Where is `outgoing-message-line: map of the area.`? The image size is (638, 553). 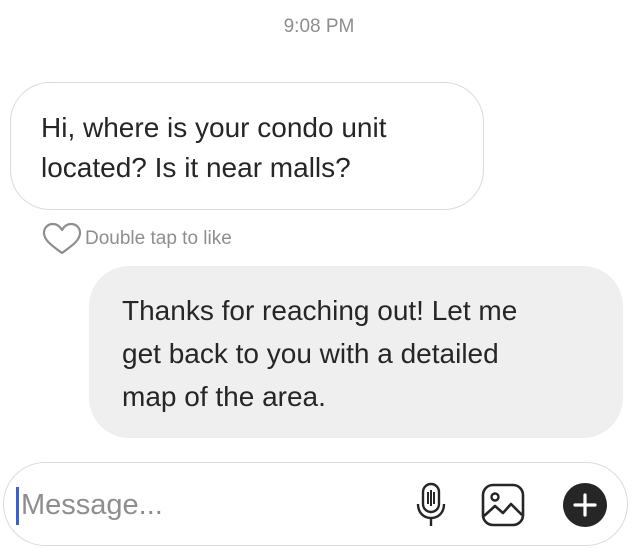 outgoing-message-line: map of the area. is located at coordinates (224, 396).